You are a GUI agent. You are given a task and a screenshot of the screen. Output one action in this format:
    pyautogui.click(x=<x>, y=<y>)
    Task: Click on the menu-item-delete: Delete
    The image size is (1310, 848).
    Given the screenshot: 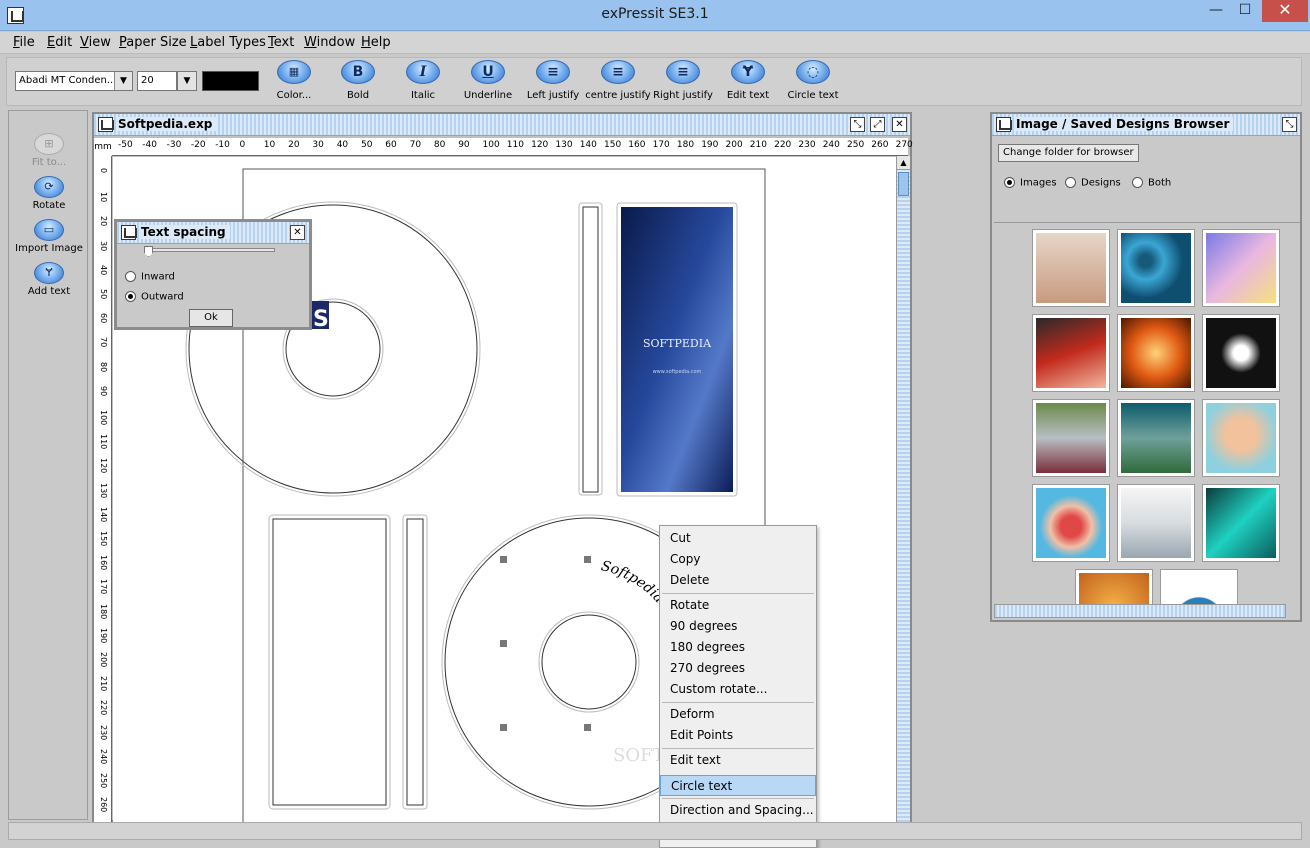 What is the action you would take?
    pyautogui.click(x=738, y=580)
    